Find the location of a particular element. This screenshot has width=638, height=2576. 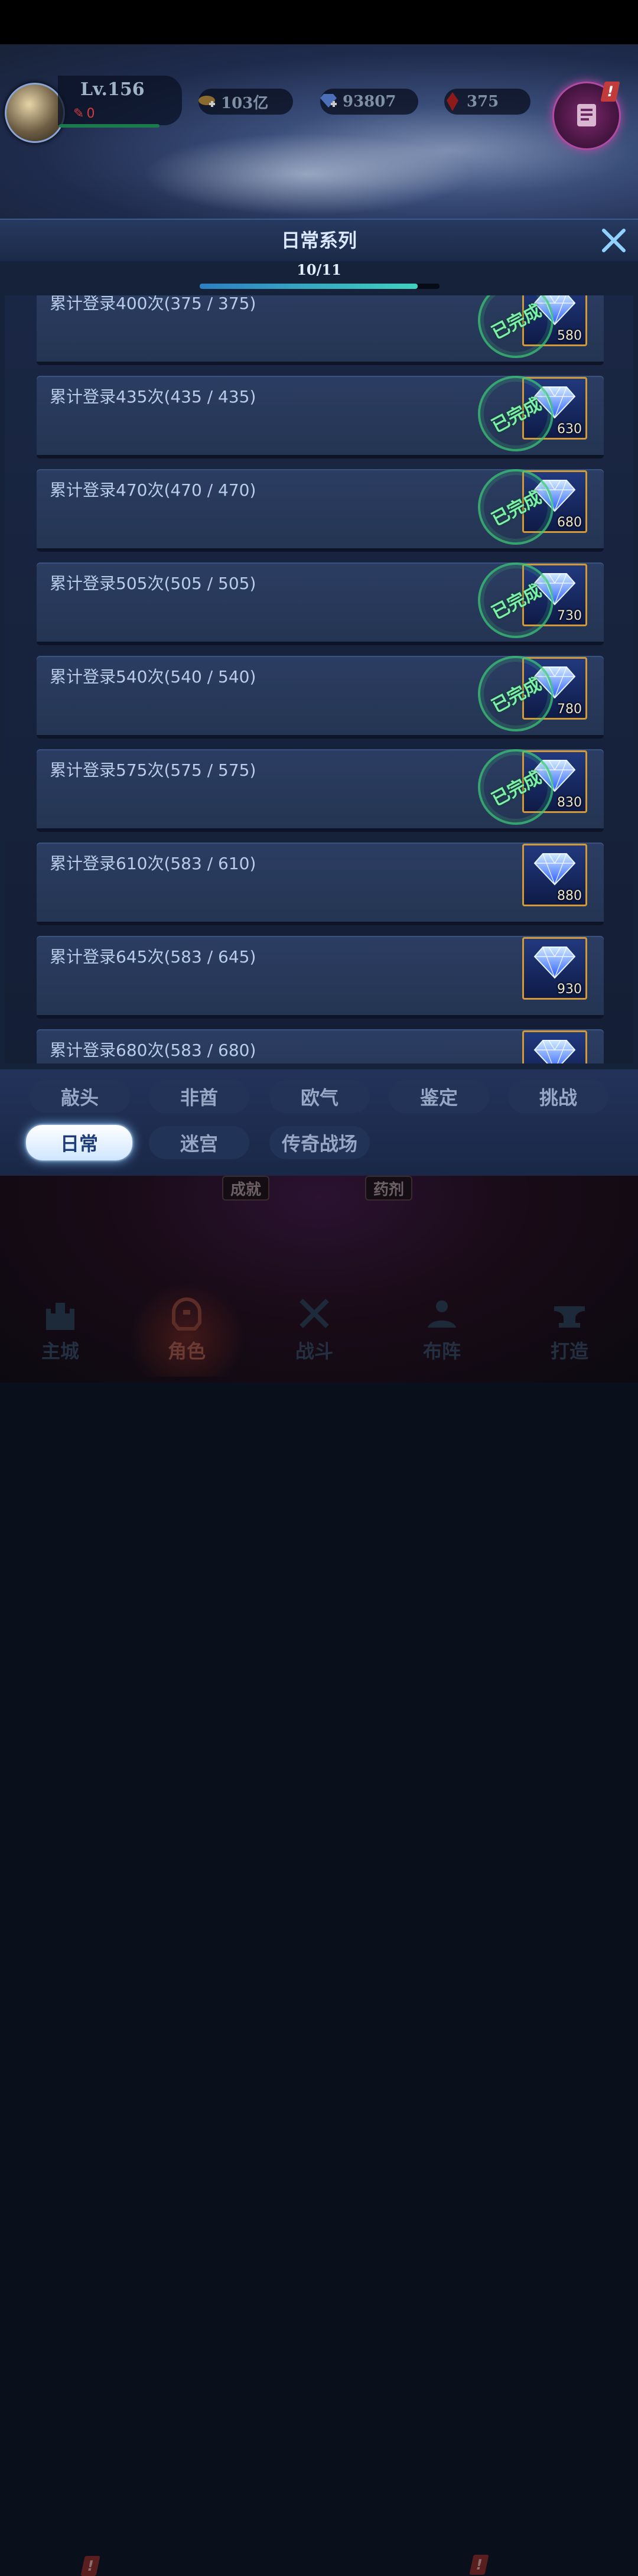

tab-jianding: 鉴定 is located at coordinates (439, 1096).